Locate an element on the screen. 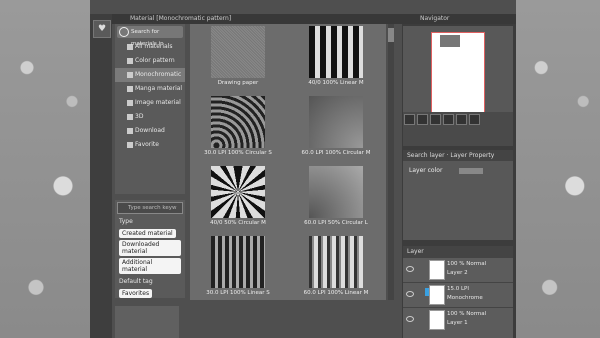  material-panel-header: Material [Monochromatic pattern] is located at coordinates (265, 19).